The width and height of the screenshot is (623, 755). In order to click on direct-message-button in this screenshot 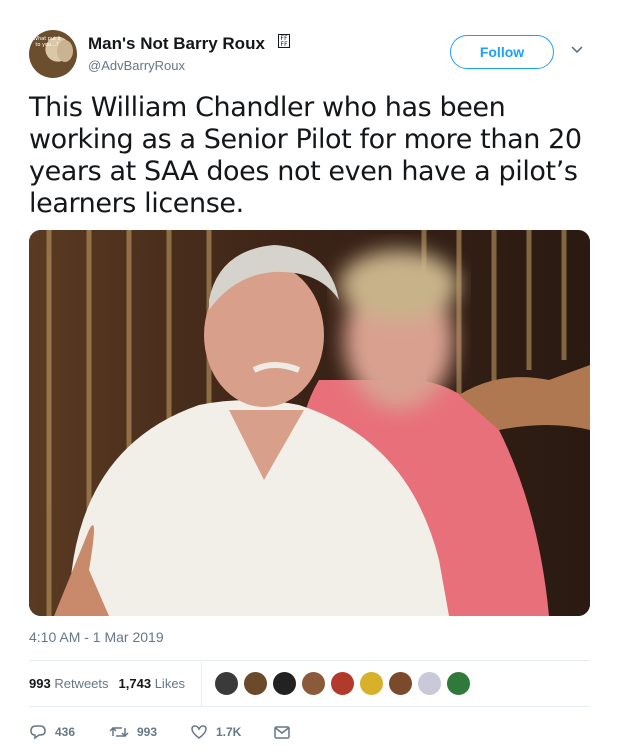, I will do `click(286, 732)`.